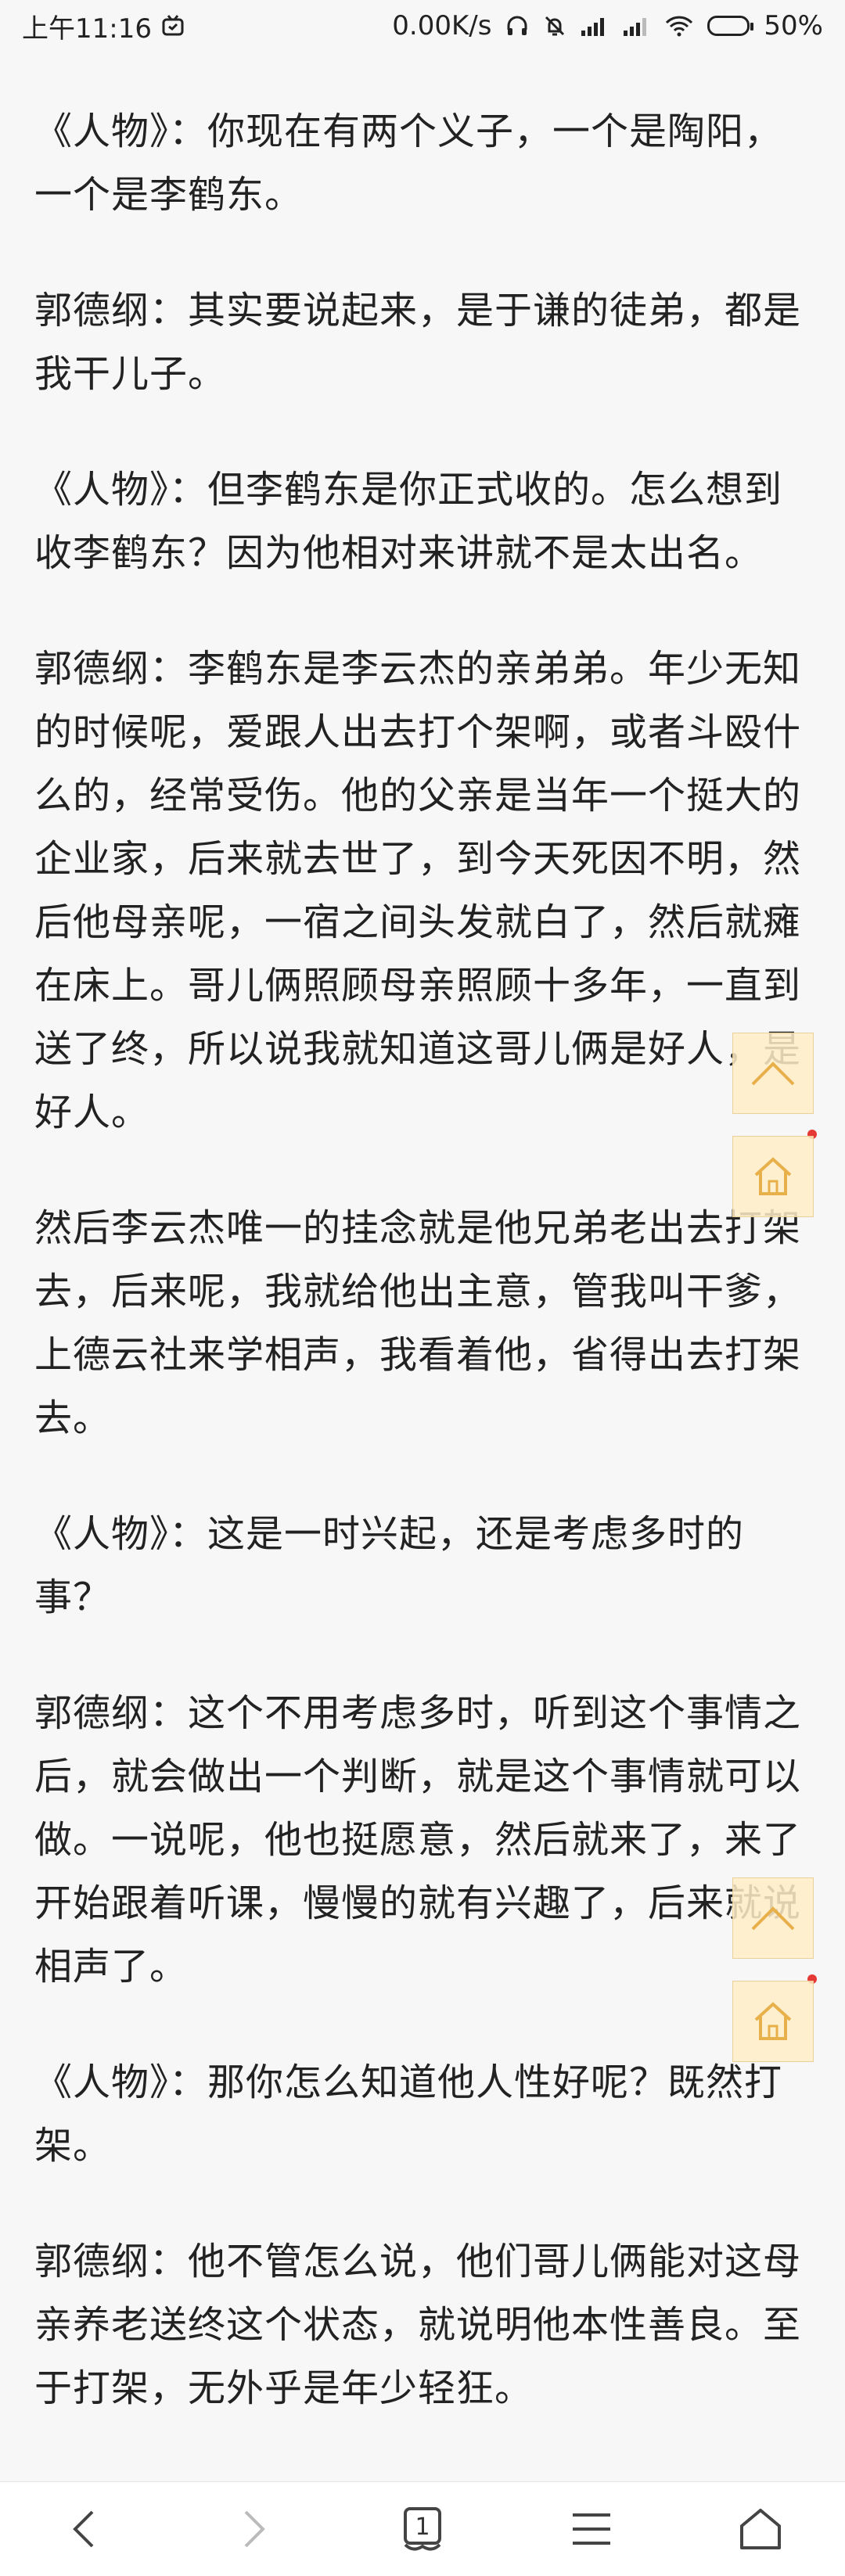  I want to click on mute-bell-icon, so click(554, 26).